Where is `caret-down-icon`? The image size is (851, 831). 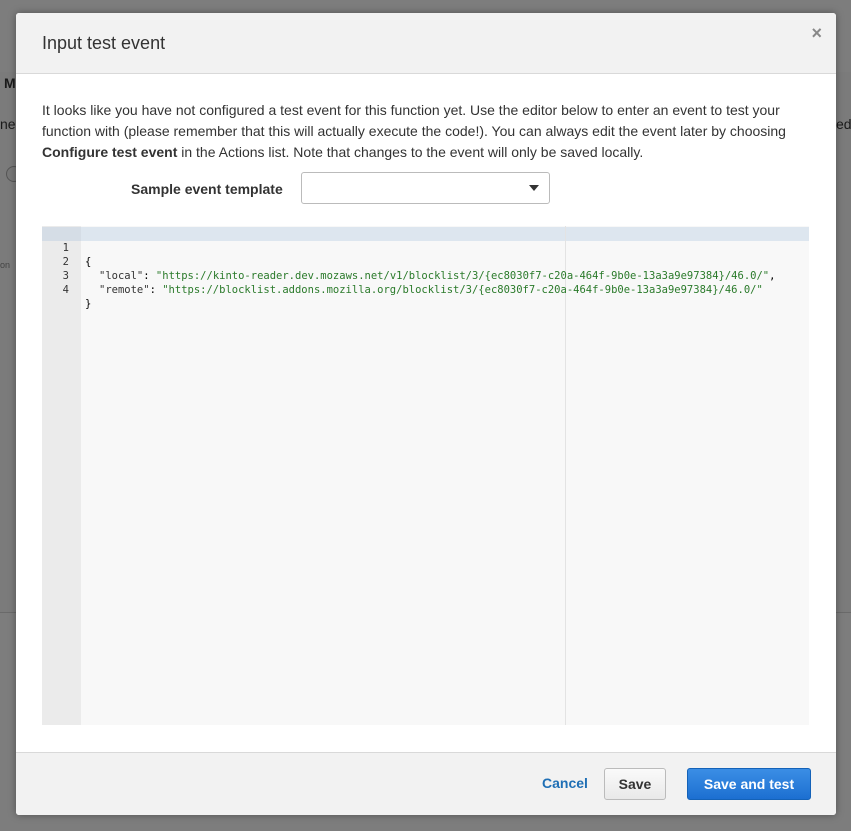 caret-down-icon is located at coordinates (534, 188).